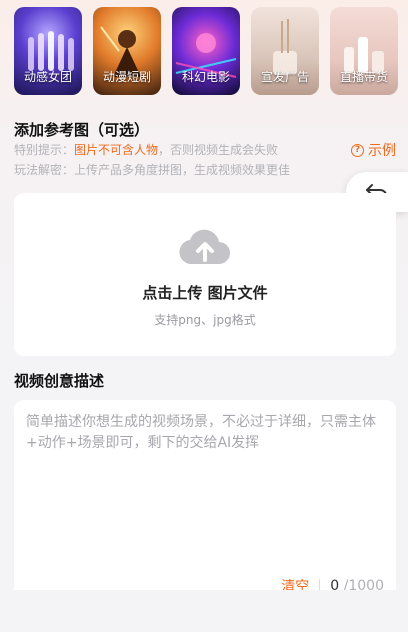 Image resolution: width=408 pixels, height=632 pixels. What do you see at coordinates (382, 151) in the screenshot?
I see `example-label: 示例` at bounding box center [382, 151].